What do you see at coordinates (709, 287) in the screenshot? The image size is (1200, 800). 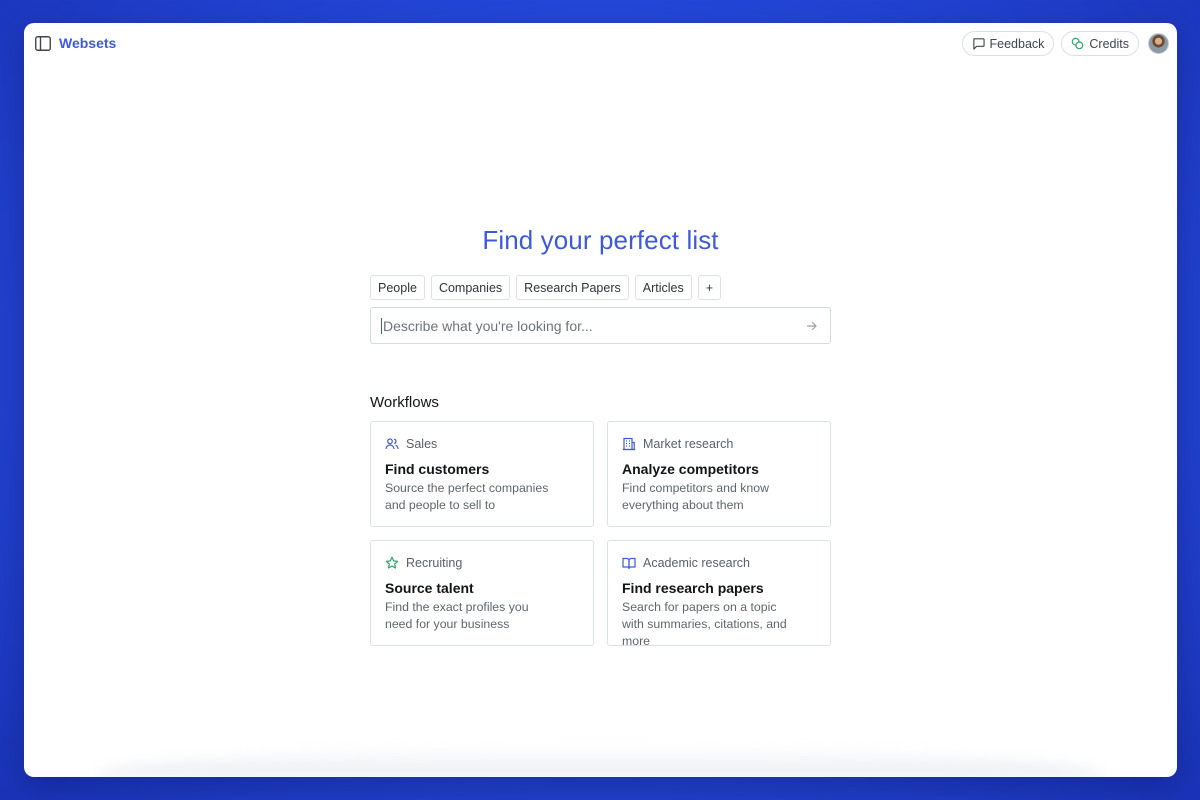 I see `chip-add-more: +` at bounding box center [709, 287].